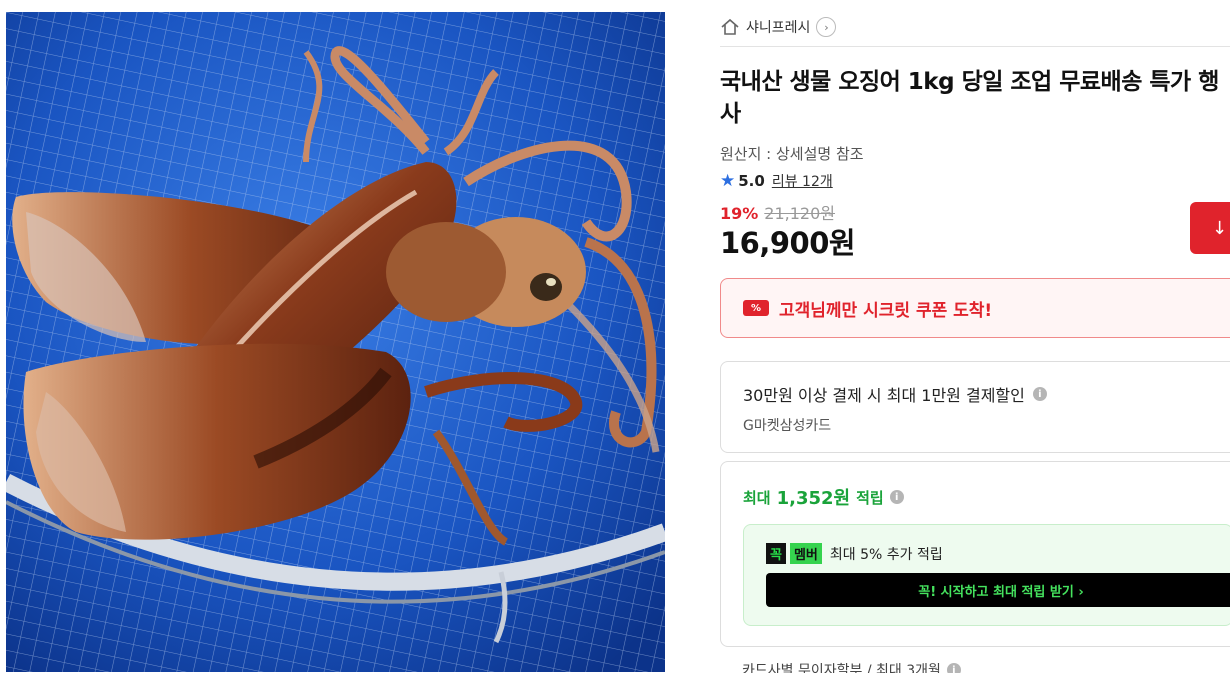  Describe the element at coordinates (969, 98) in the screenshot. I see `product-title: 국내산 생물 오징어 1kg 당일 조업 무료배송 특가 행사` at that location.